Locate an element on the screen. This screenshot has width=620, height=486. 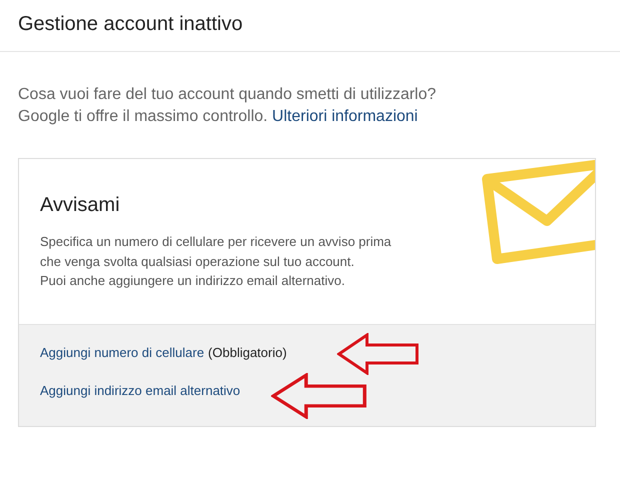
more-info-link: Ulteriori informazioni is located at coordinates (345, 116).